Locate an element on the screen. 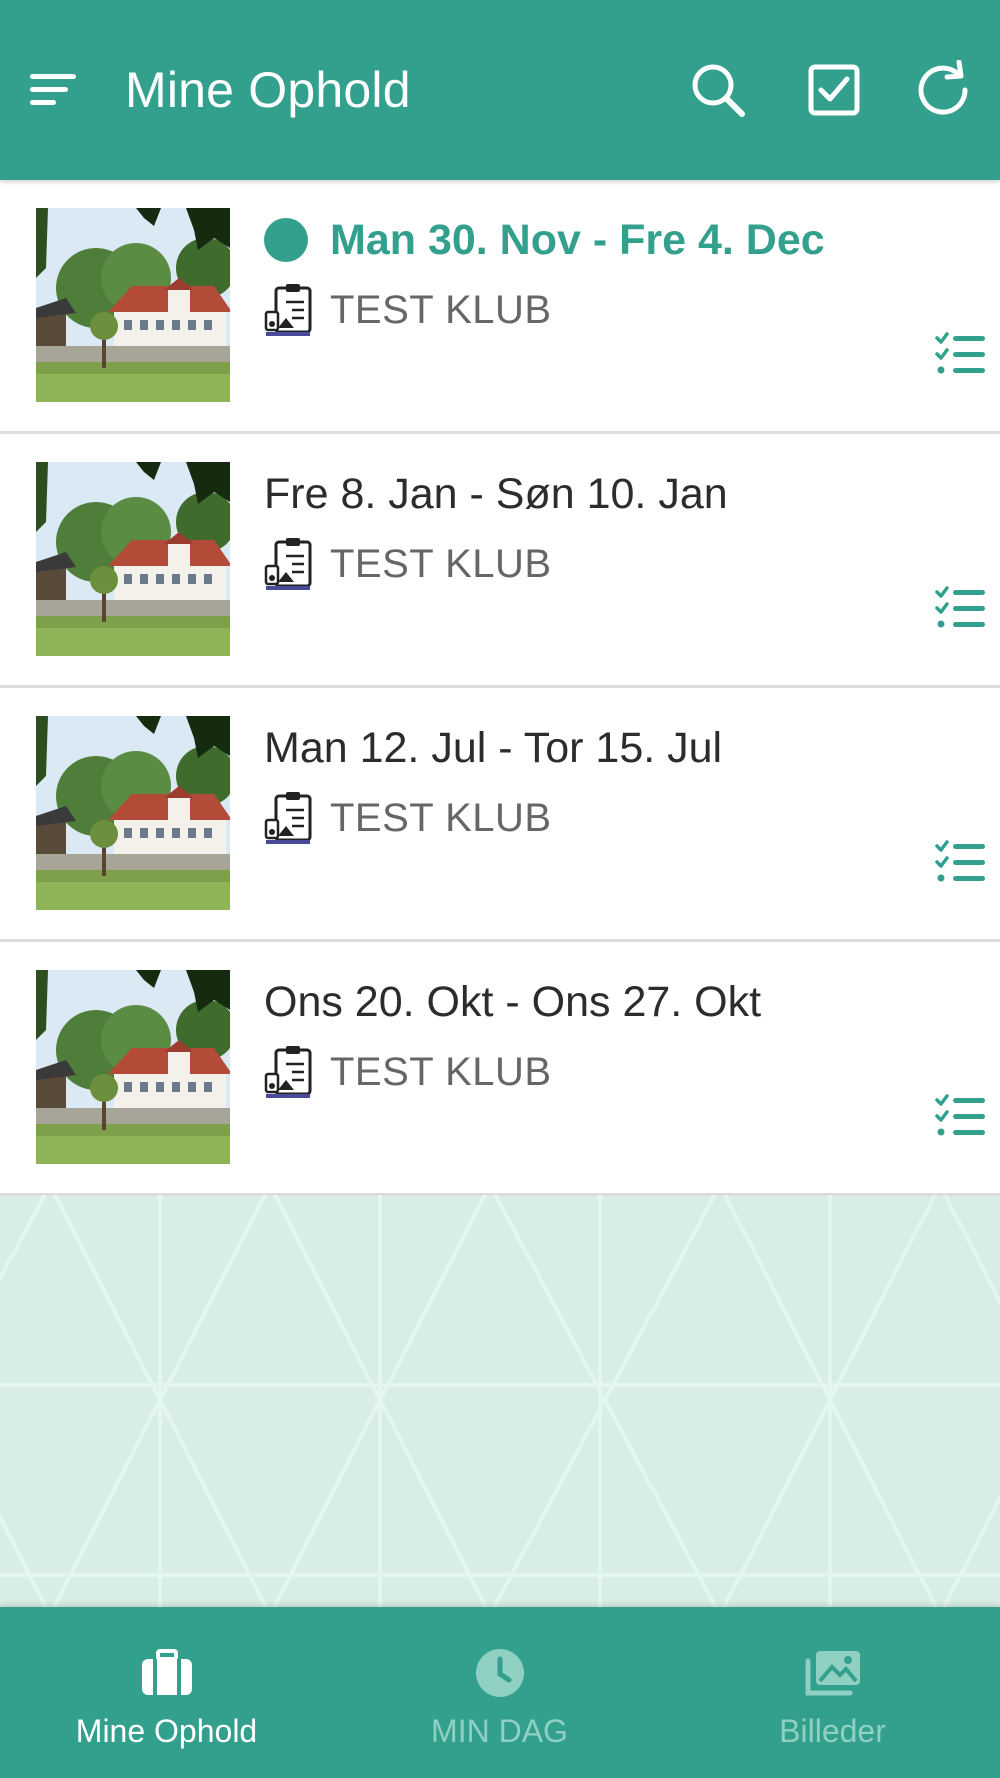 This screenshot has height=1778, width=1000. refresh-button is located at coordinates (945, 90).